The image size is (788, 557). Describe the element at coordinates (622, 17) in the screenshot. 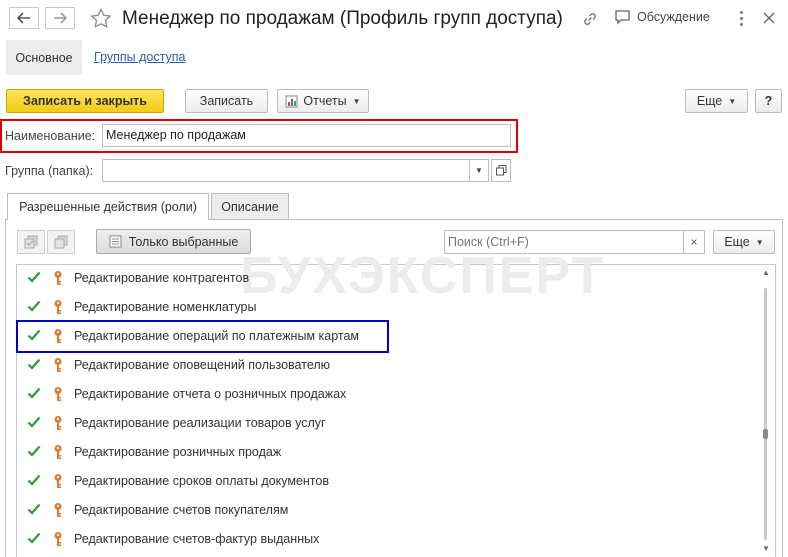

I see `chat-icon` at that location.